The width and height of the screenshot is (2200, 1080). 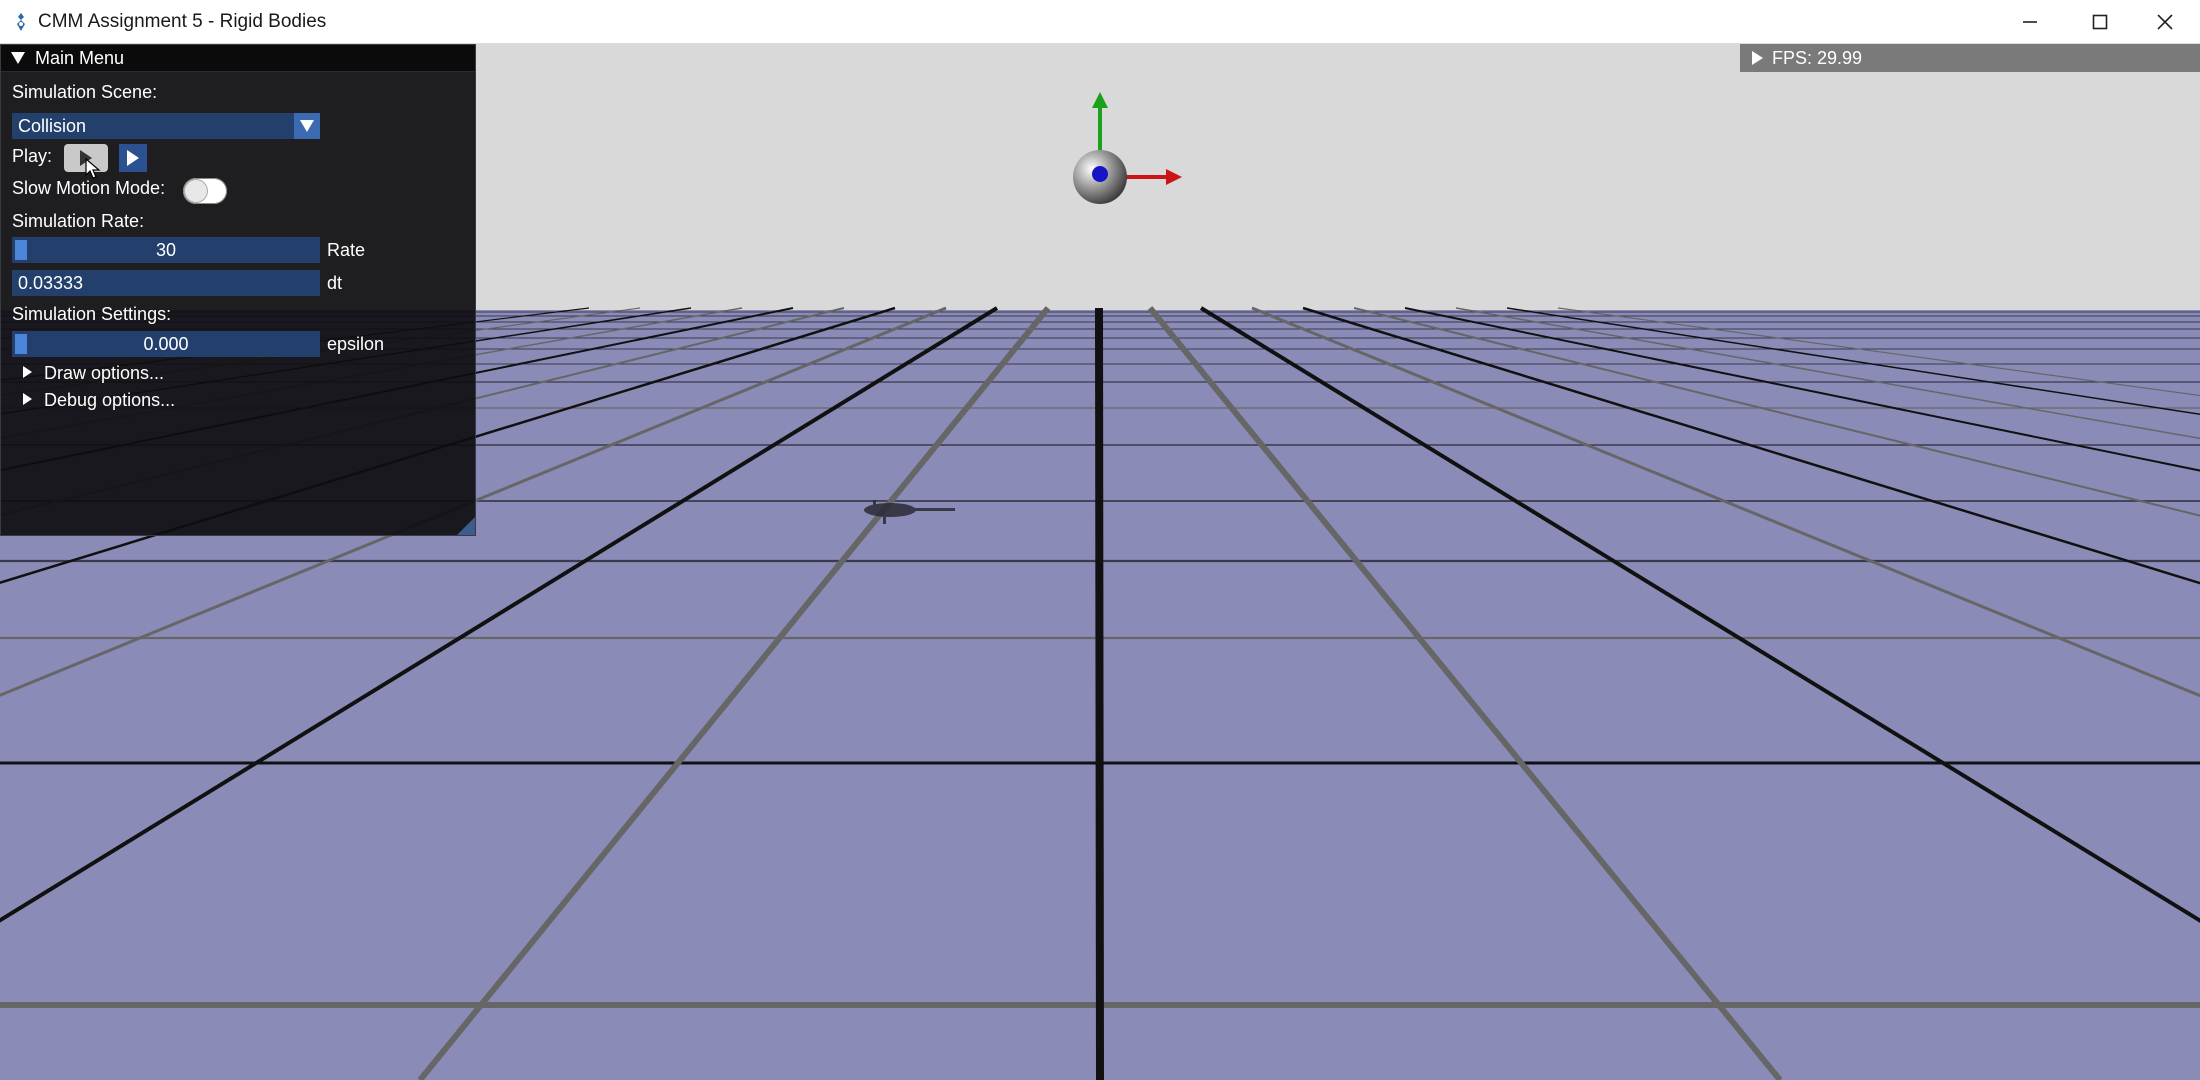 I want to click on close-button, so click(x=2165, y=22).